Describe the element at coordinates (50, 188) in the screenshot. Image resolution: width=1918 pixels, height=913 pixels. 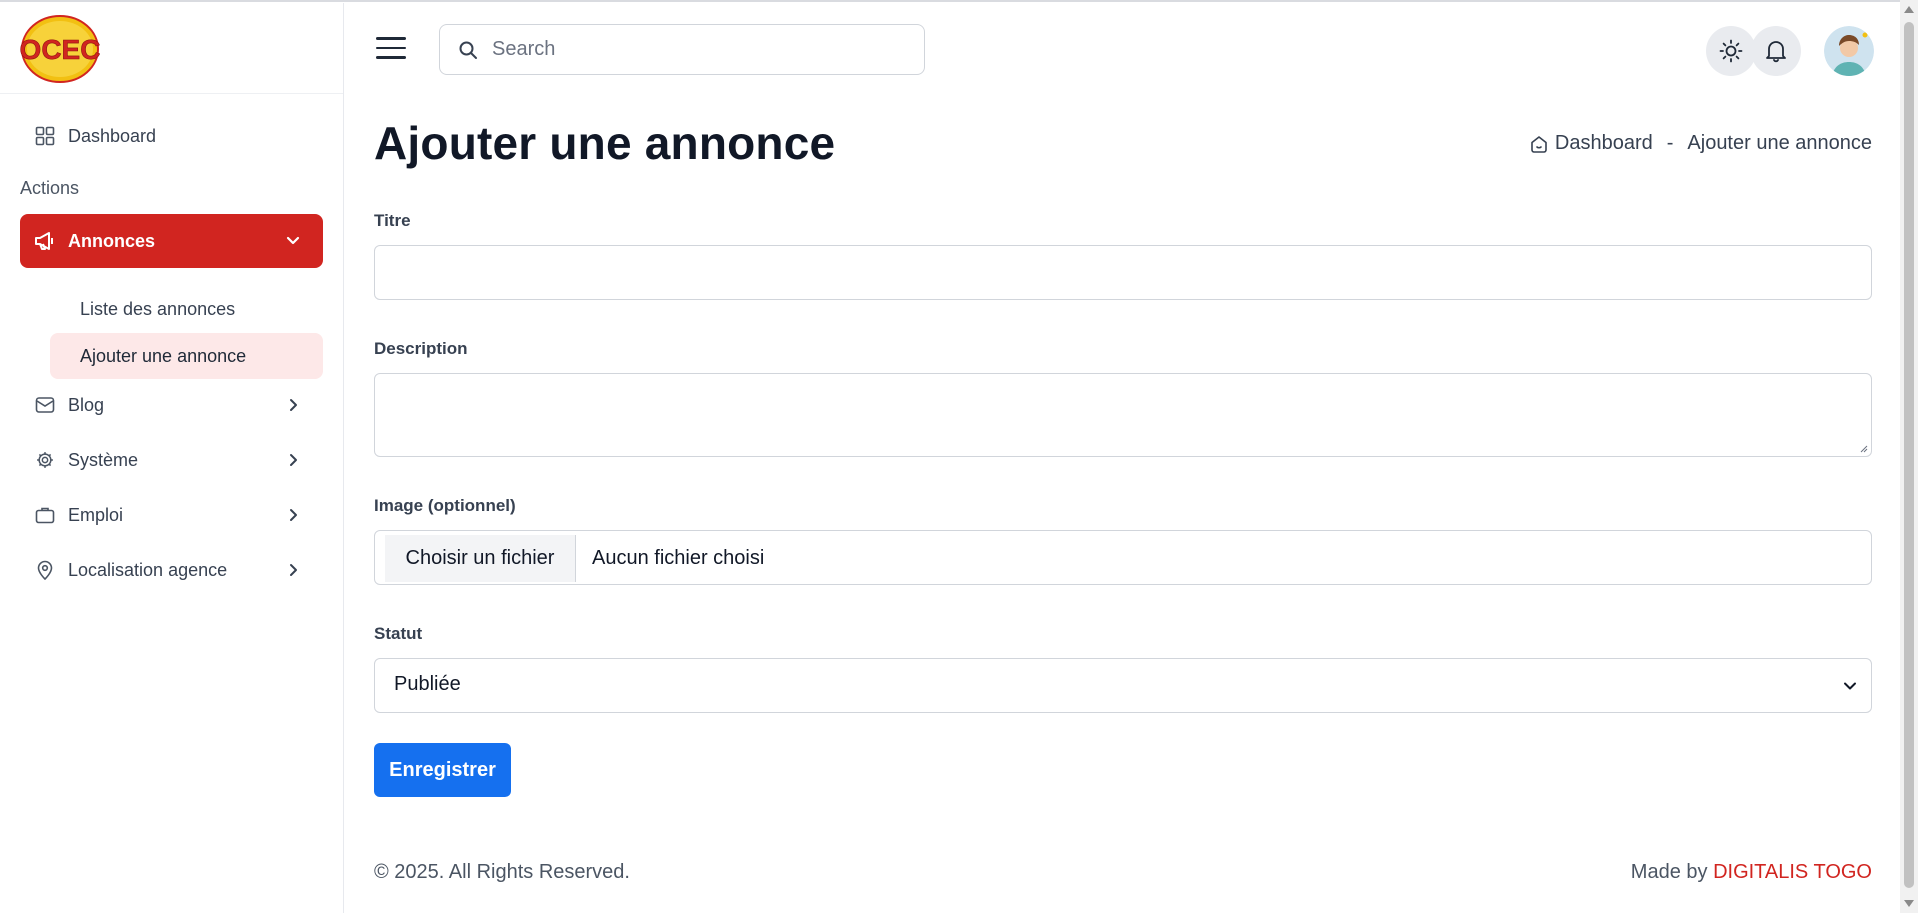
I see `sidebar-section-label: Actions` at that location.